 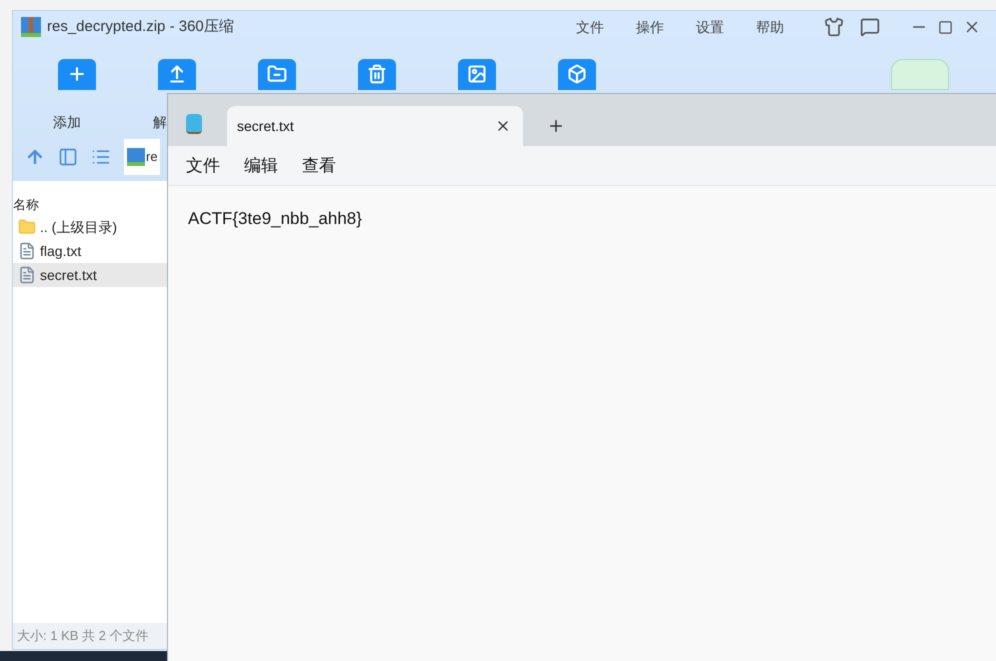 I want to click on document-tab: secret.txt, so click(x=375, y=126).